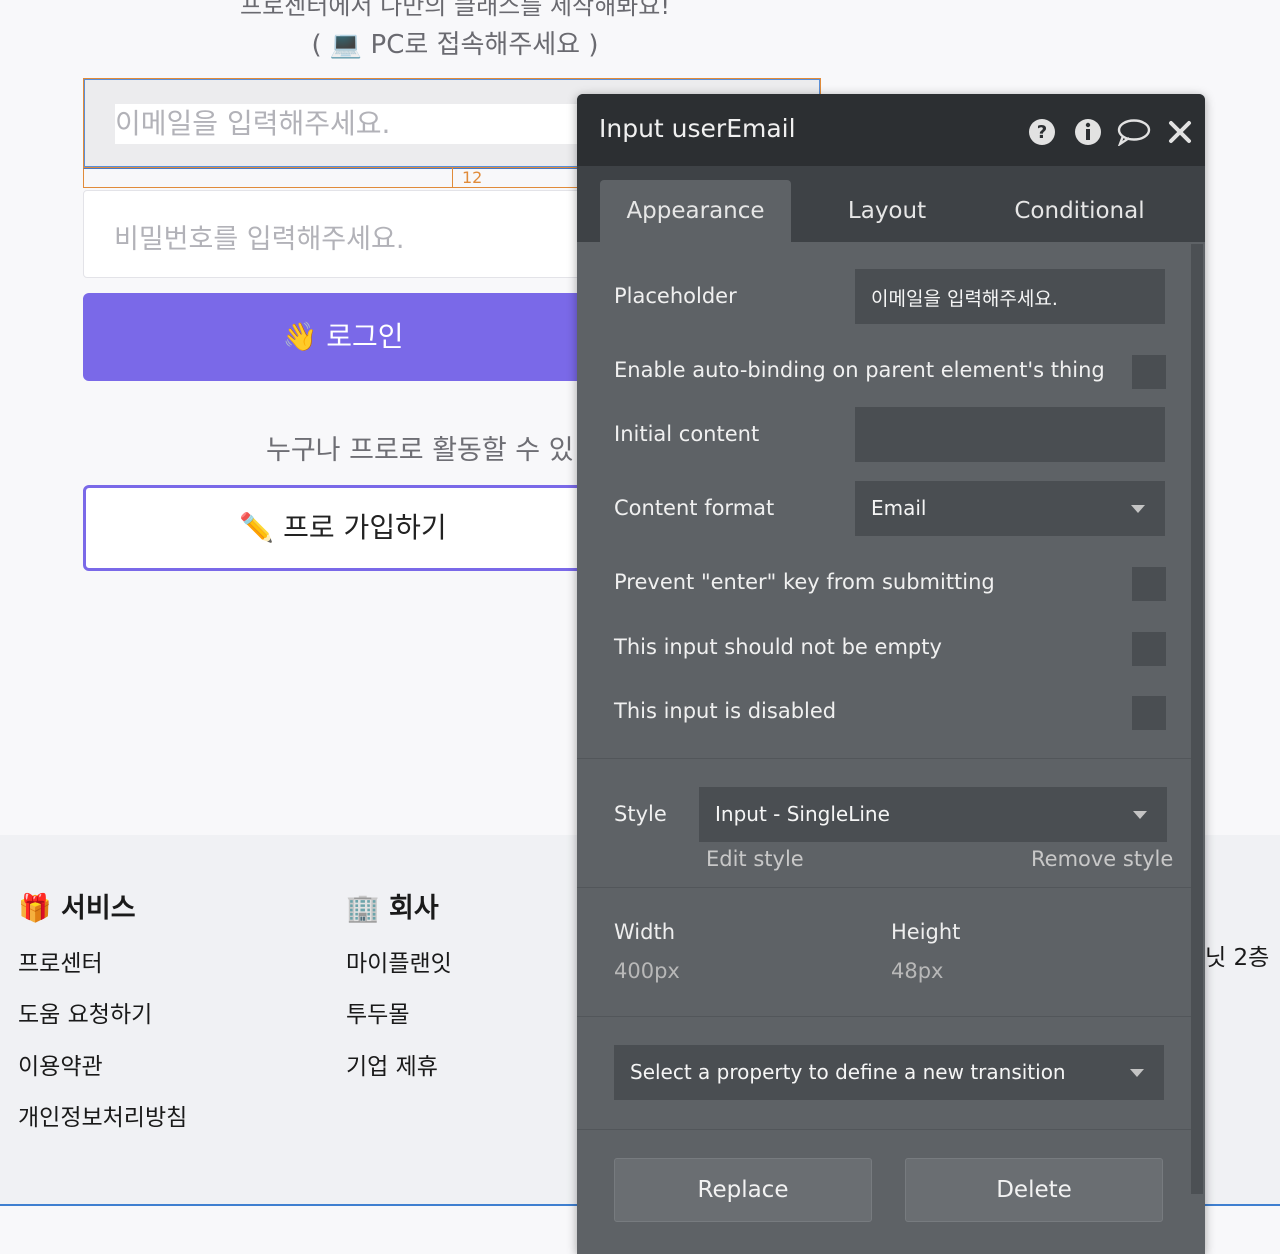  Describe the element at coordinates (259, 239) in the screenshot. I see `password-input-placeholder: 비밀번호를 입력해주세요.` at that location.